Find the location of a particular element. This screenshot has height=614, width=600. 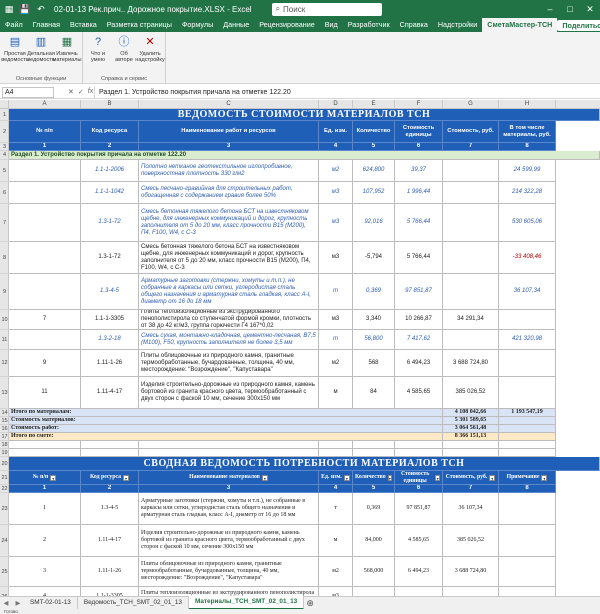

sheet-tab: Материалы_ТСН_SMT_02_01_13 is located at coordinates (246, 603).